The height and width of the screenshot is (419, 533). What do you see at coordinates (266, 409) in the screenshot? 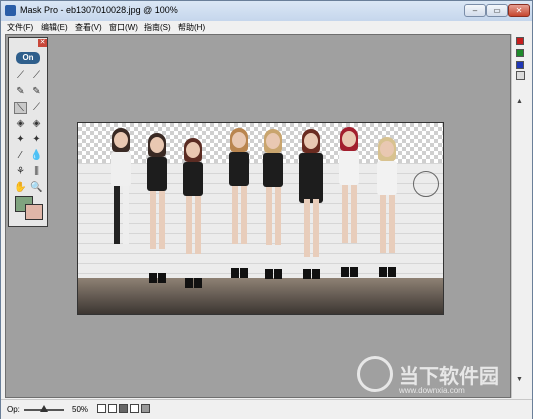
I see `status-bar: Op: 50%` at bounding box center [266, 409].